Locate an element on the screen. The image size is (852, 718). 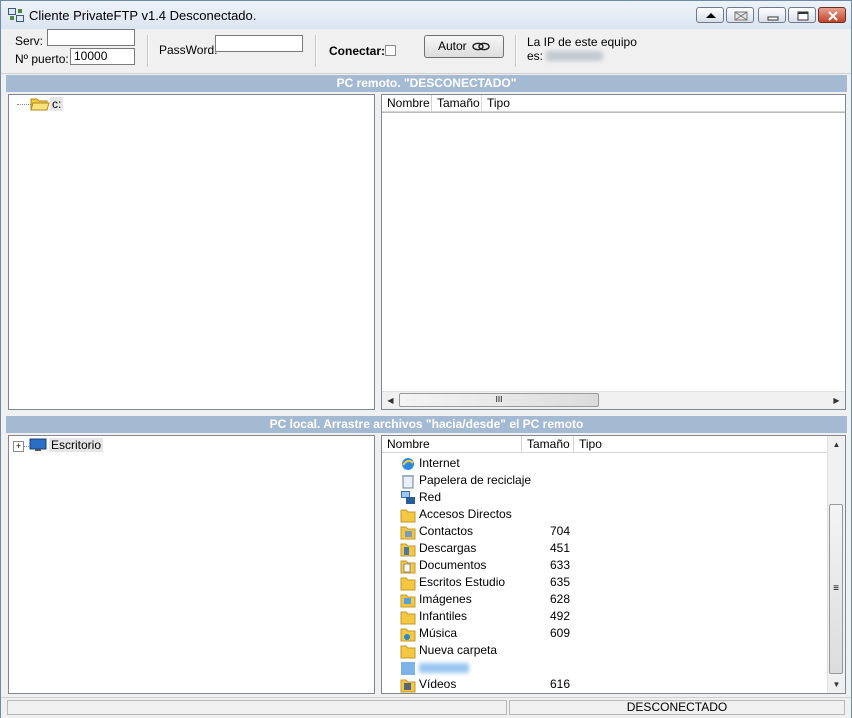
tree-item-escritorio: Escritorio is located at coordinates (76, 445).